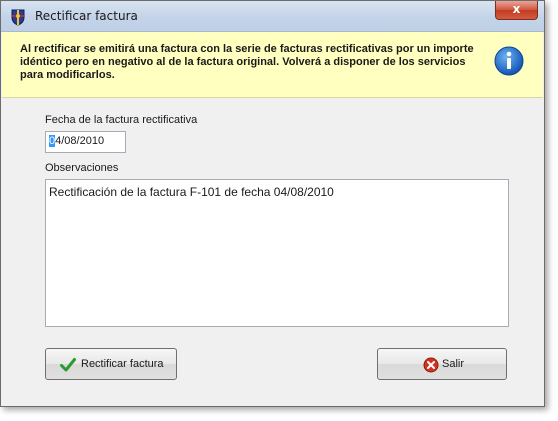 The width and height of the screenshot is (558, 421). What do you see at coordinates (86, 16) in the screenshot?
I see `window-title: Rectificar factura` at bounding box center [86, 16].